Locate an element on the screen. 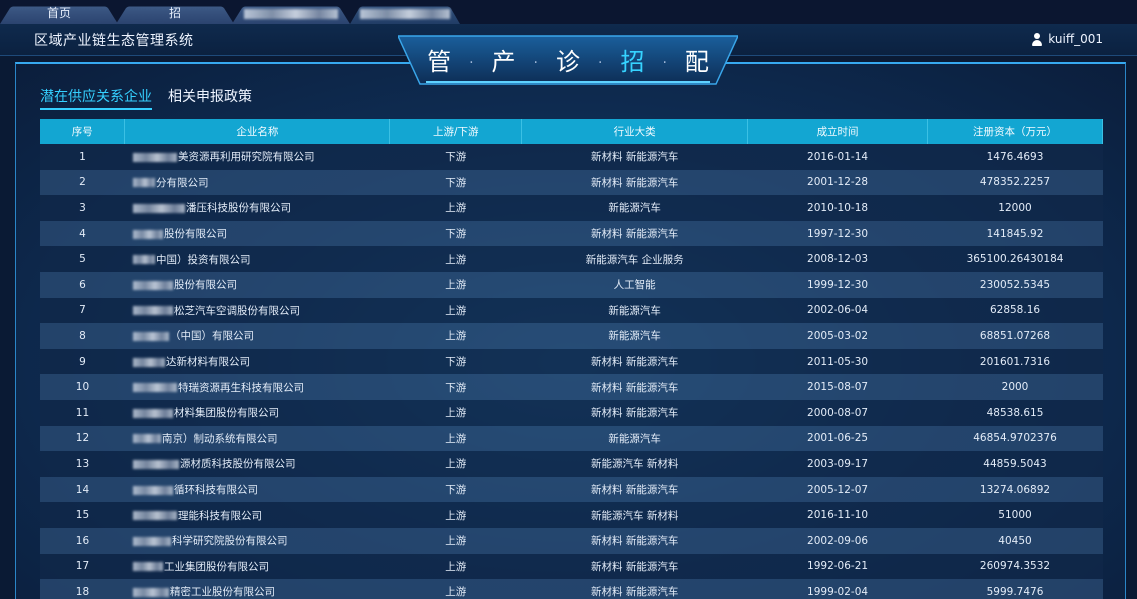  cell-capital: 201601.7316 is located at coordinates (1015, 361).